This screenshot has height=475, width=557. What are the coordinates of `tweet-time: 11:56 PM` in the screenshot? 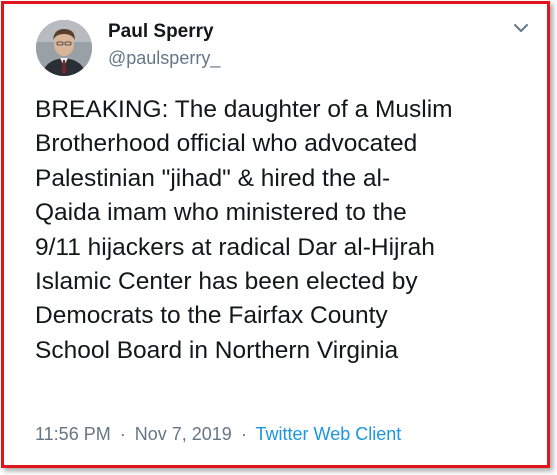 It's located at (73, 434).